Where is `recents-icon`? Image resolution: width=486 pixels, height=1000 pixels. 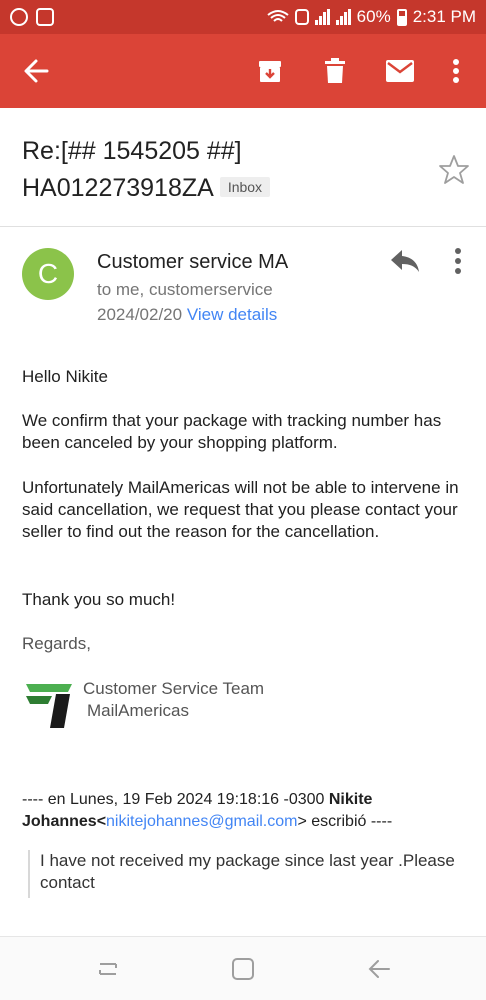 recents-icon is located at coordinates (108, 969).